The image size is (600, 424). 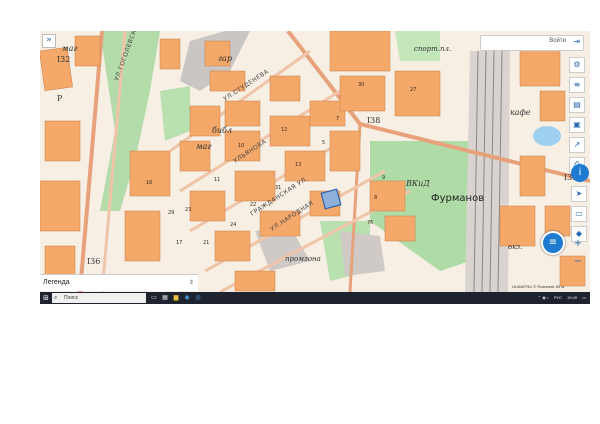 I want to click on bookmark-icon: ▭, so click(x=579, y=214).